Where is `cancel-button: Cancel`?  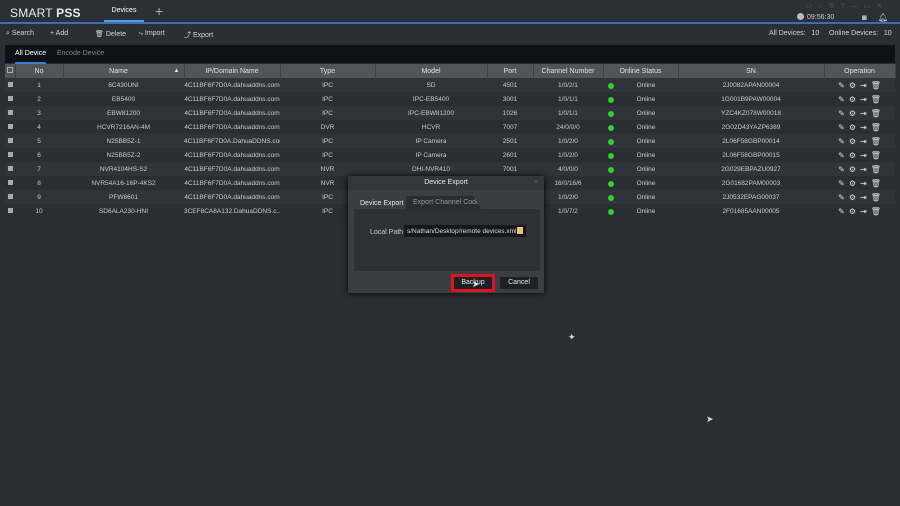 cancel-button: Cancel is located at coordinates (519, 283).